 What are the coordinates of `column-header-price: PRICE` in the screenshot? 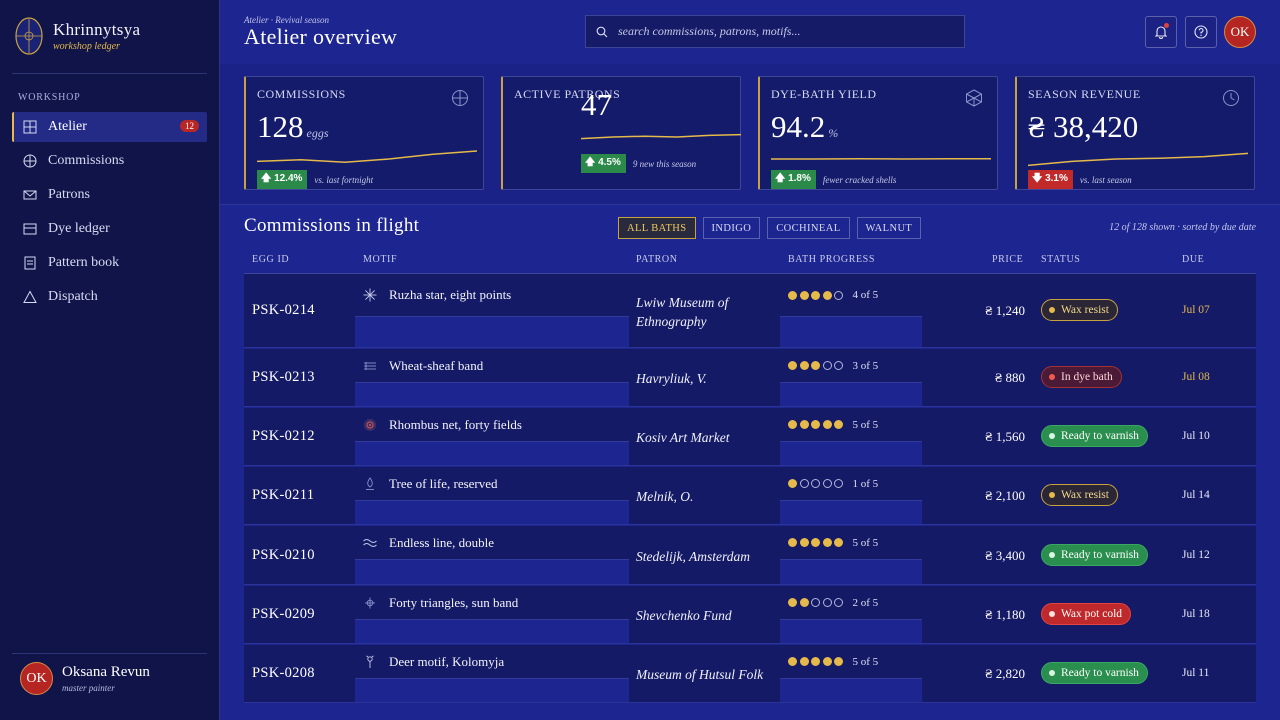 It's located at (1007, 259).